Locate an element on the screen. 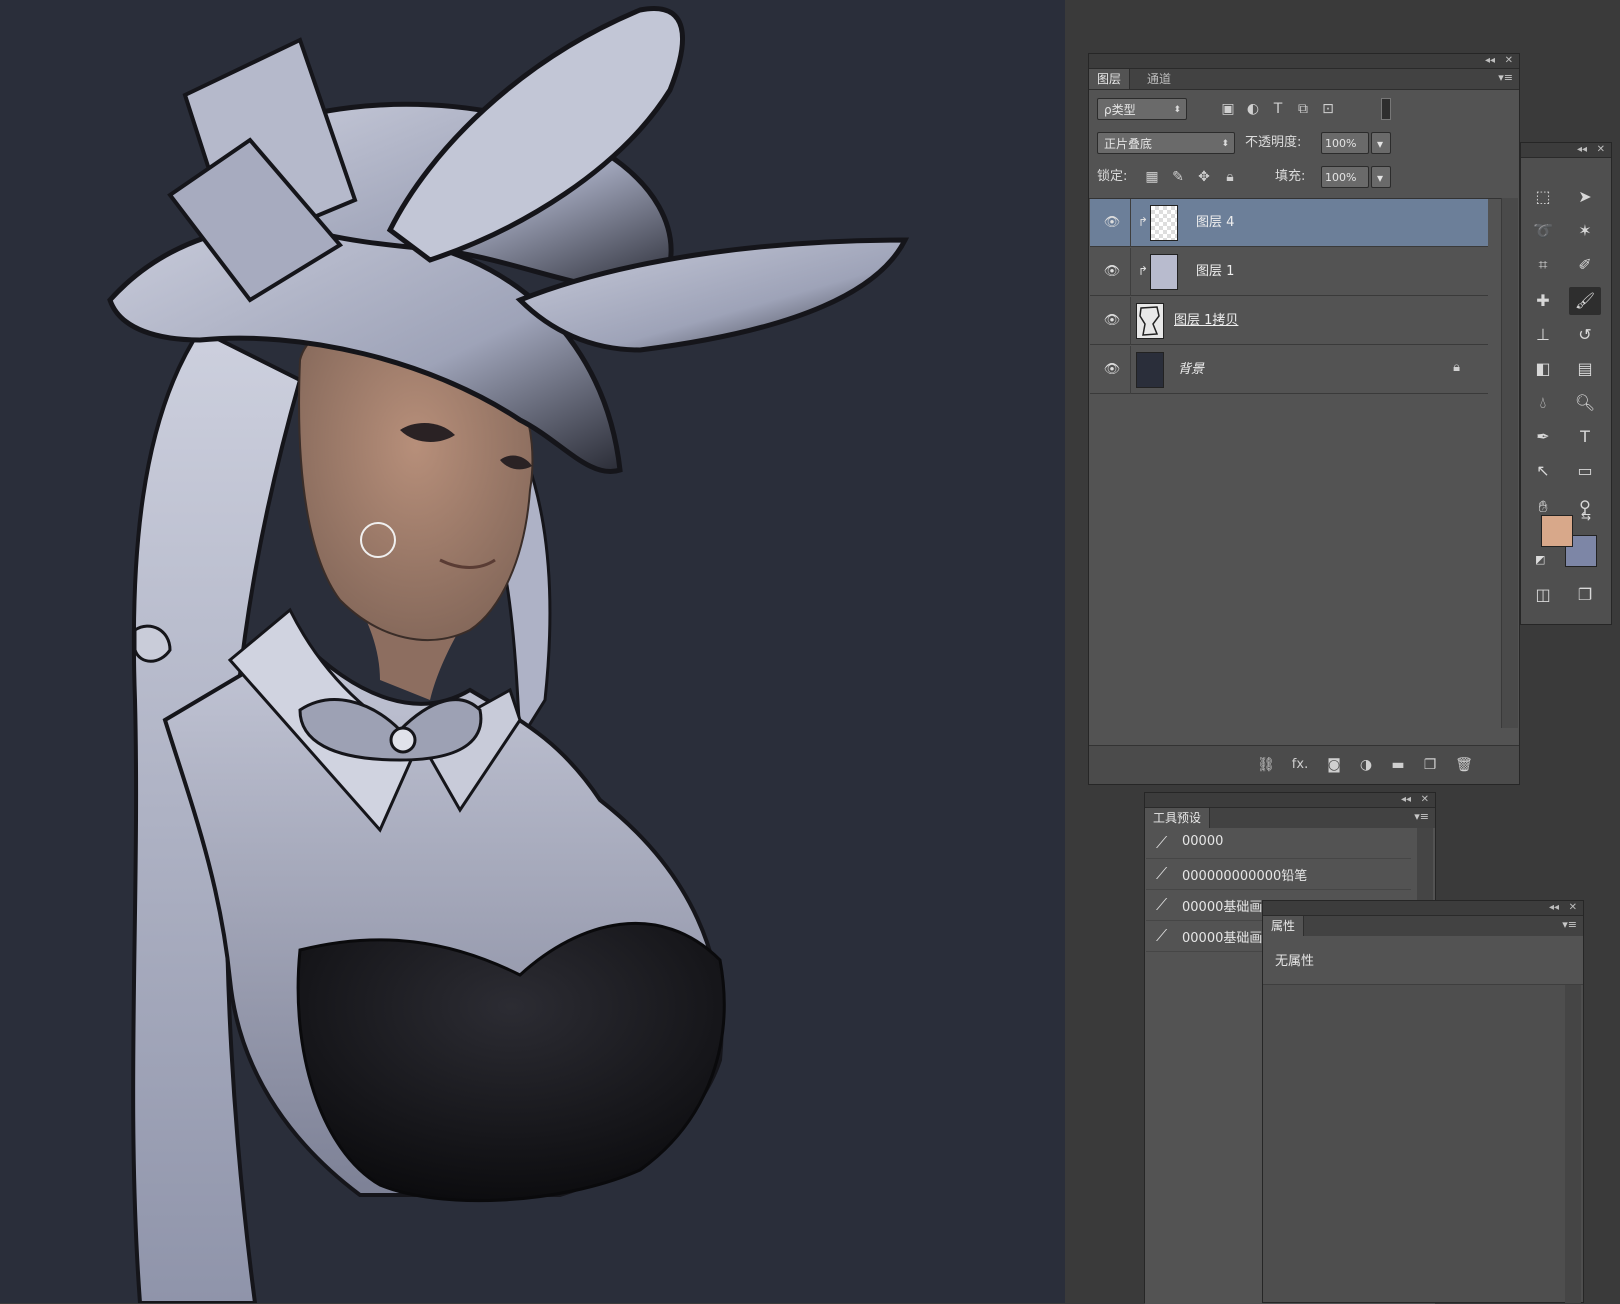  gradient-tool-icon: ▤ is located at coordinates (1585, 369).